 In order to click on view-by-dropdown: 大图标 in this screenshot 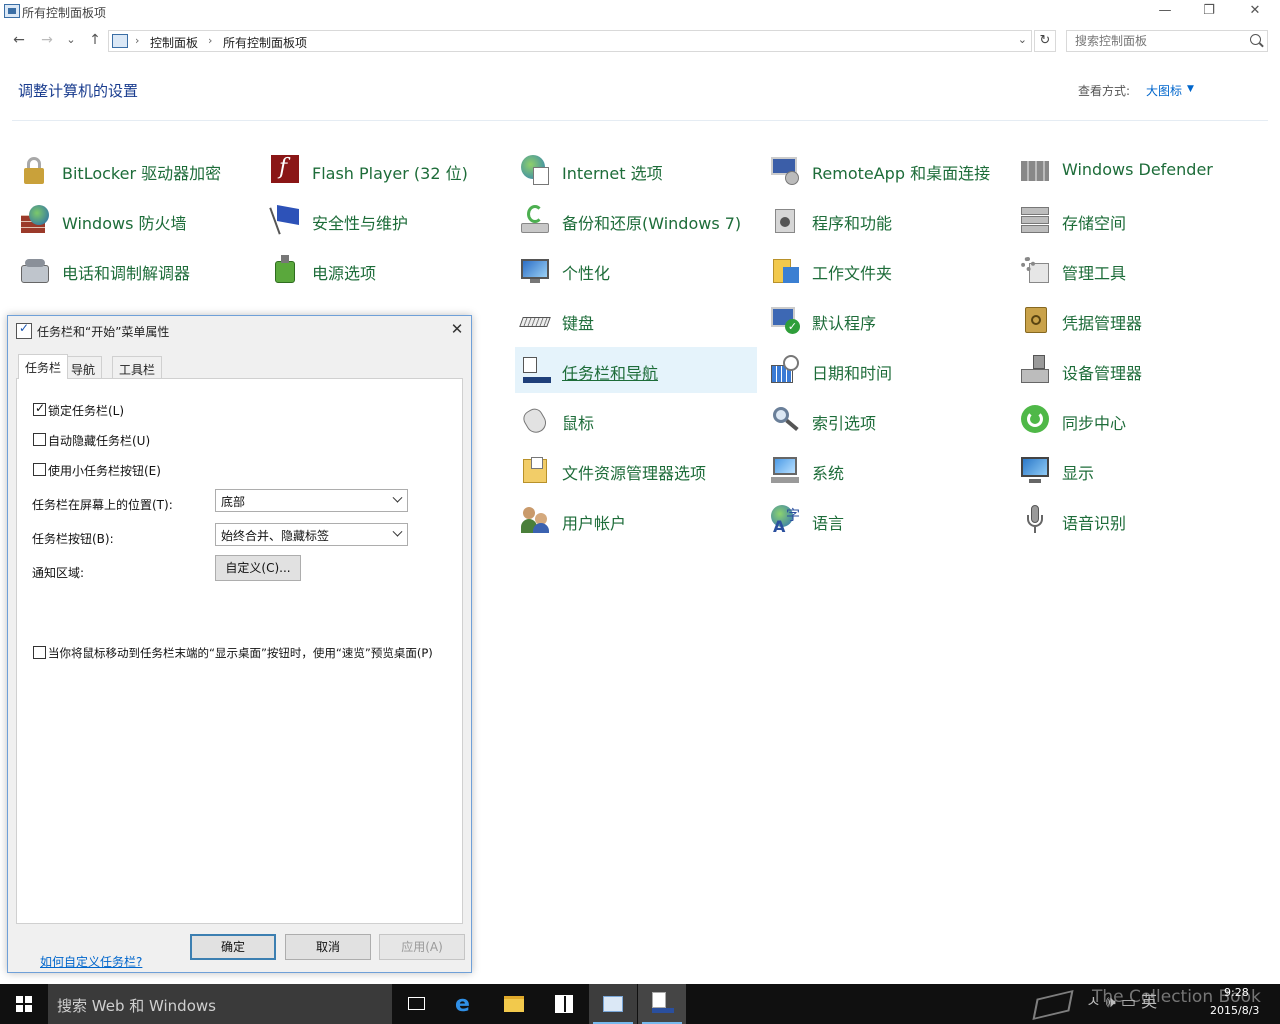, I will do `click(1164, 90)`.